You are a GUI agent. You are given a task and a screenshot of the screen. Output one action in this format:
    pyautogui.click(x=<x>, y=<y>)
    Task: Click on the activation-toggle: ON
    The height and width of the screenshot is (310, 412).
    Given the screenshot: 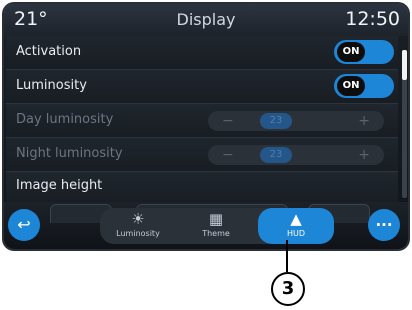 What is the action you would take?
    pyautogui.click(x=364, y=52)
    